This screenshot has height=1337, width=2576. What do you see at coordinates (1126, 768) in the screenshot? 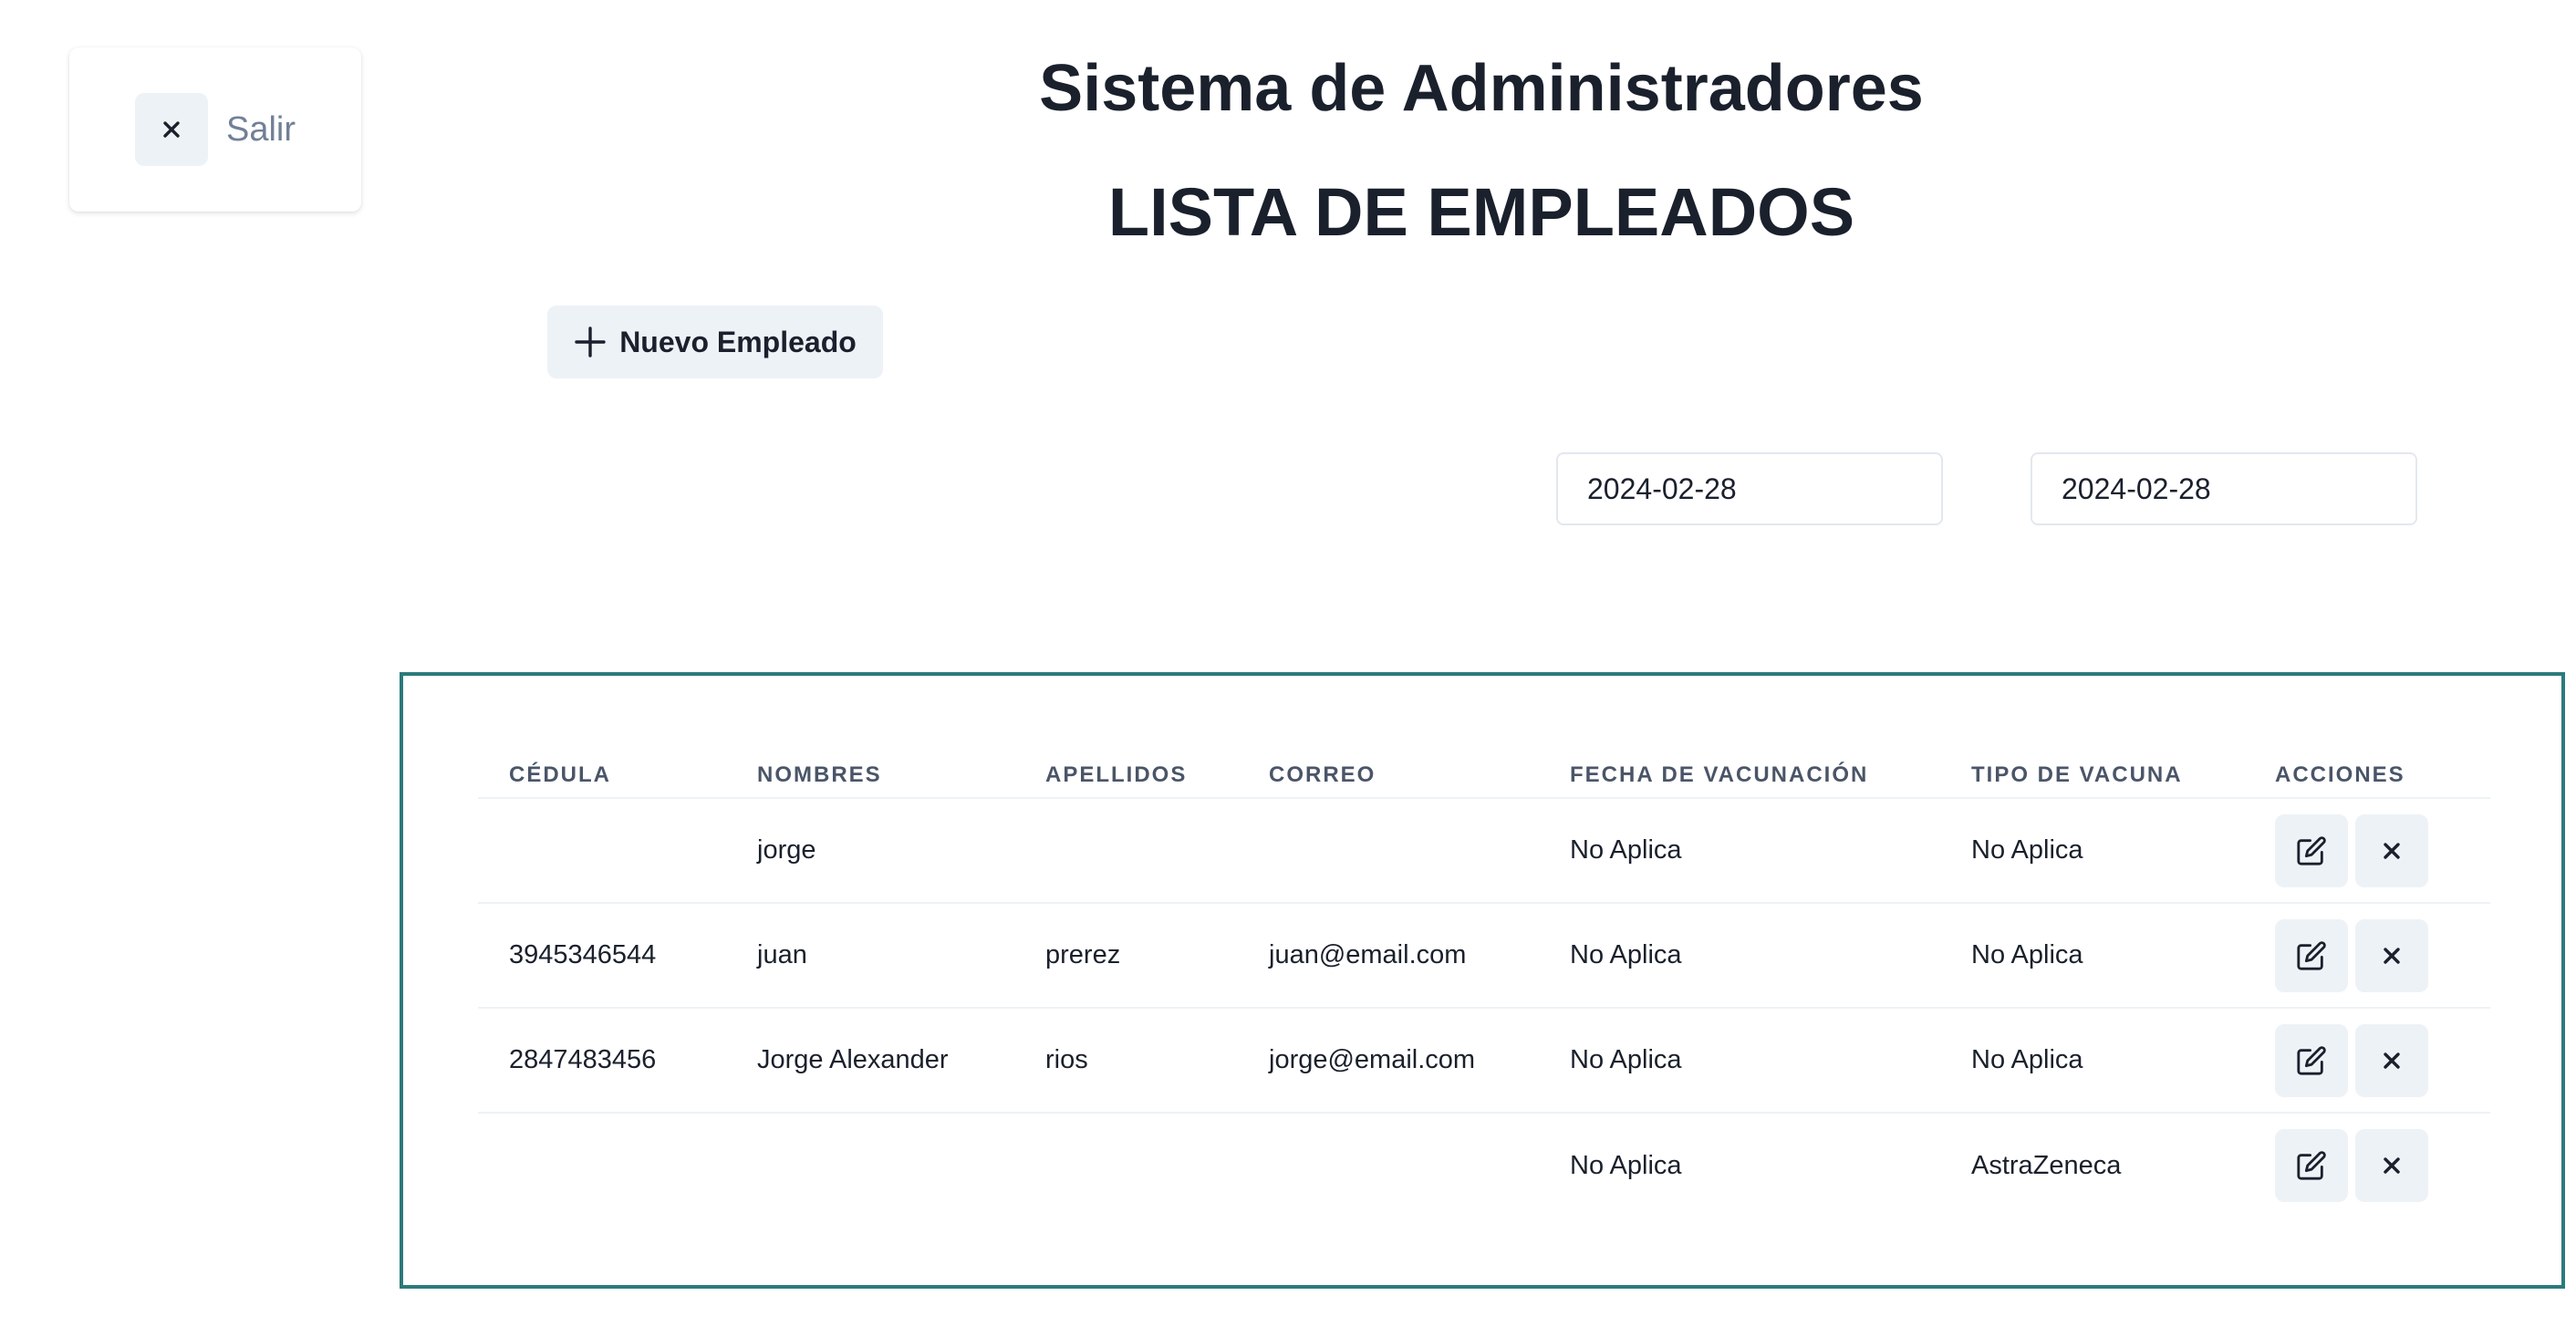
I see `column-header-apellidos: APELLIDOS` at bounding box center [1126, 768].